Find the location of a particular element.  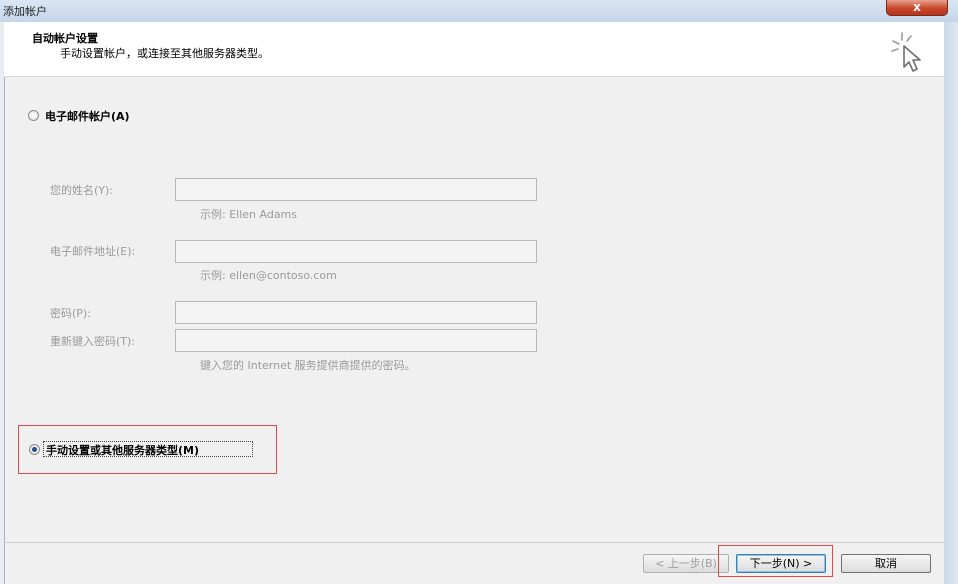

email-input is located at coordinates (356, 251).